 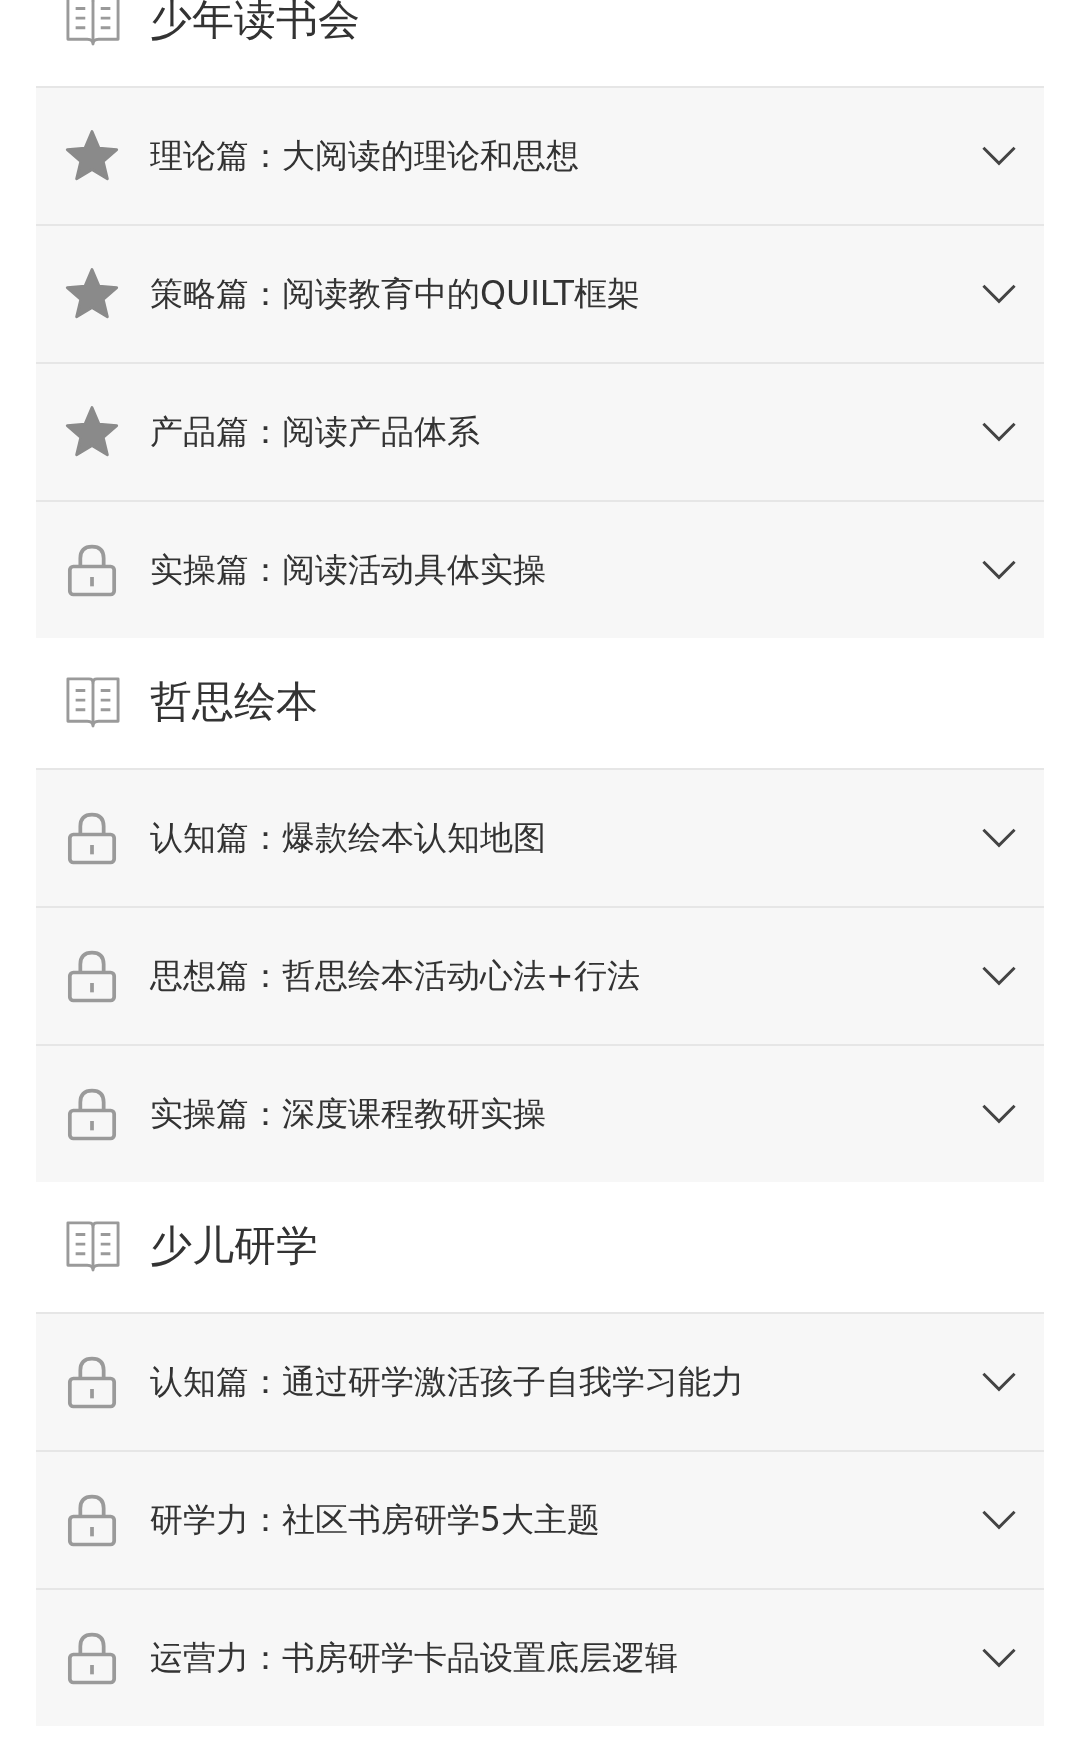 What do you see at coordinates (375, 1519) in the screenshot?
I see `chapter-title: 研学力：社区书房研学5大主题` at bounding box center [375, 1519].